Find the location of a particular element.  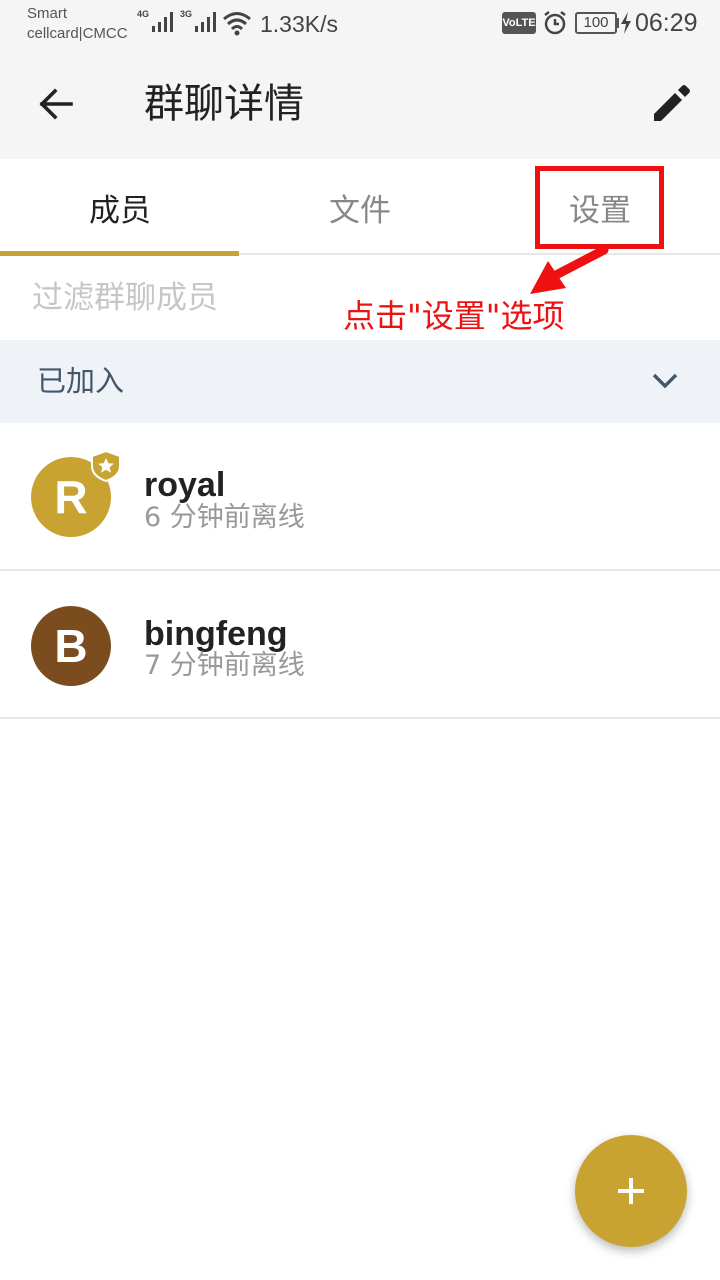

annotation-arrow-icon is located at coordinates (569, 269).